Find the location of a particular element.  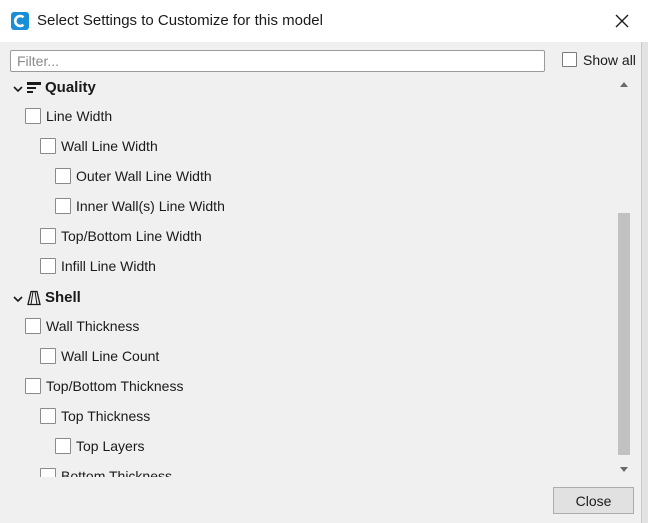

shell-icon is located at coordinates (34, 298).